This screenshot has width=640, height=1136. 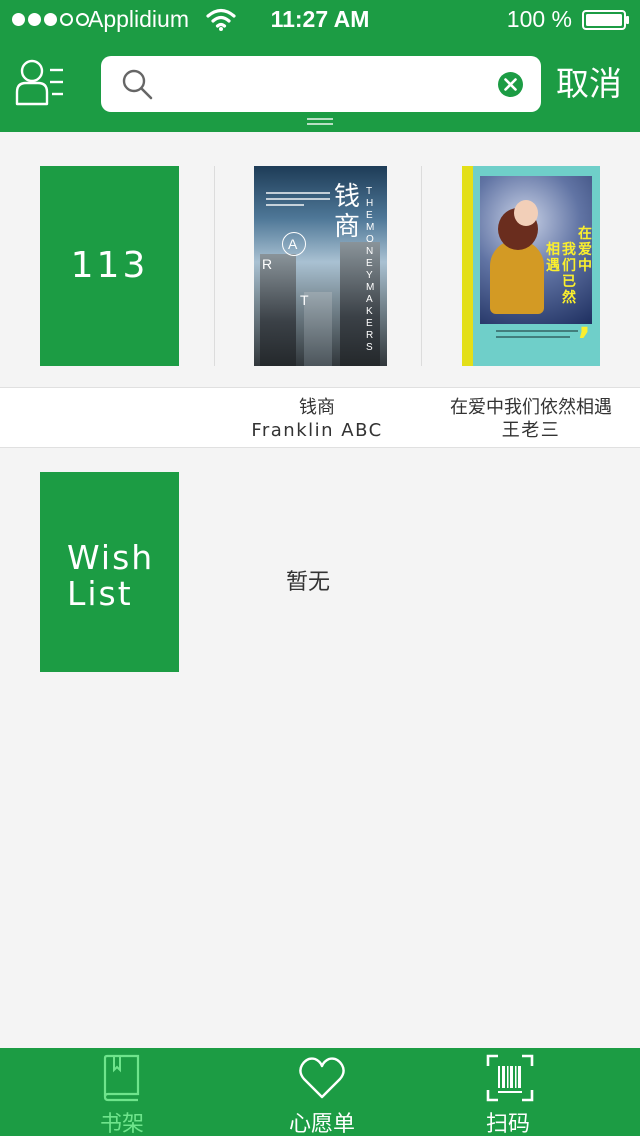 What do you see at coordinates (585, 250) in the screenshot?
I see `cover-title: 在爱中` at bounding box center [585, 250].